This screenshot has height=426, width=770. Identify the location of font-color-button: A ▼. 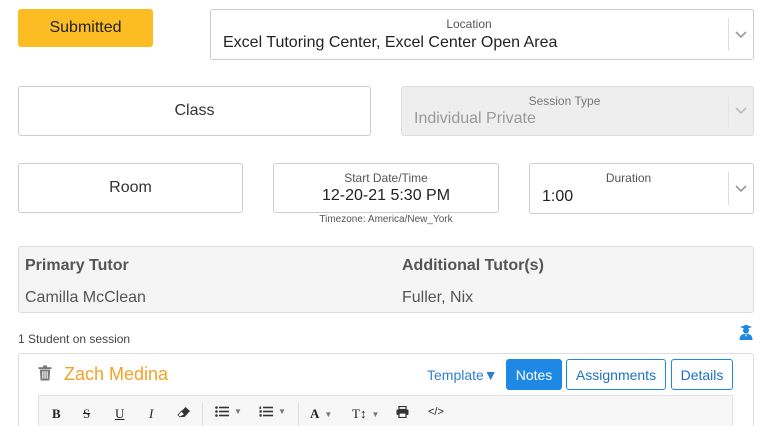
(321, 414).